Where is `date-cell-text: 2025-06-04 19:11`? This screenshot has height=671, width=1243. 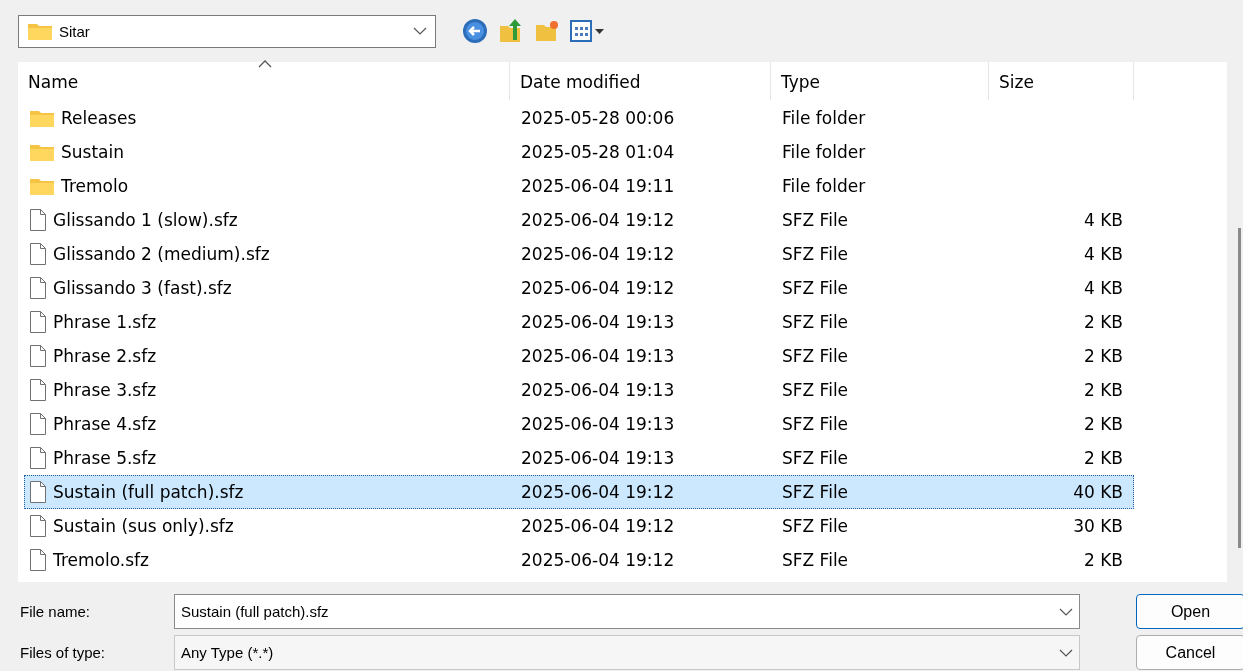
date-cell-text: 2025-06-04 19:11 is located at coordinates (598, 186).